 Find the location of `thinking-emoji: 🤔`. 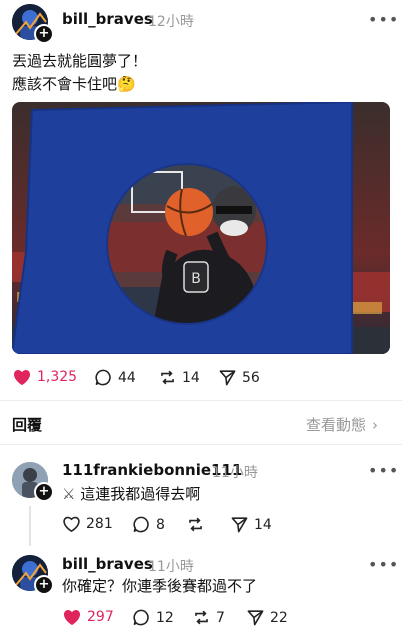

thinking-emoji: 🤔 is located at coordinates (126, 84).